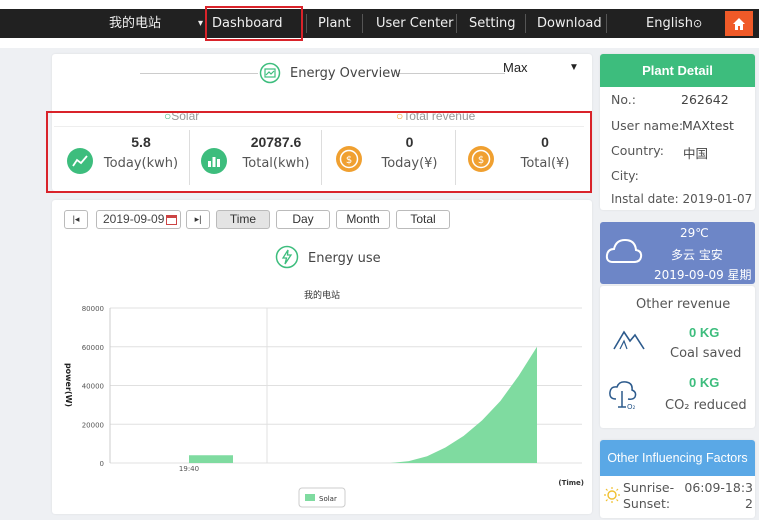 The width and height of the screenshot is (759, 520). I want to click on other-revenue-title: Other revenue, so click(683, 304).